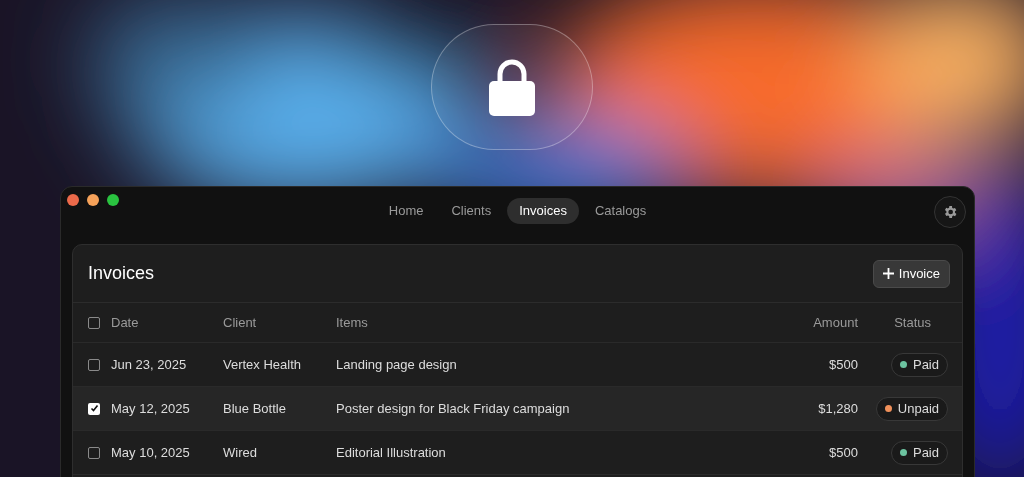 The height and width of the screenshot is (477, 1024). Describe the element at coordinates (396, 364) in the screenshot. I see `table-cell: Landing page design` at that location.